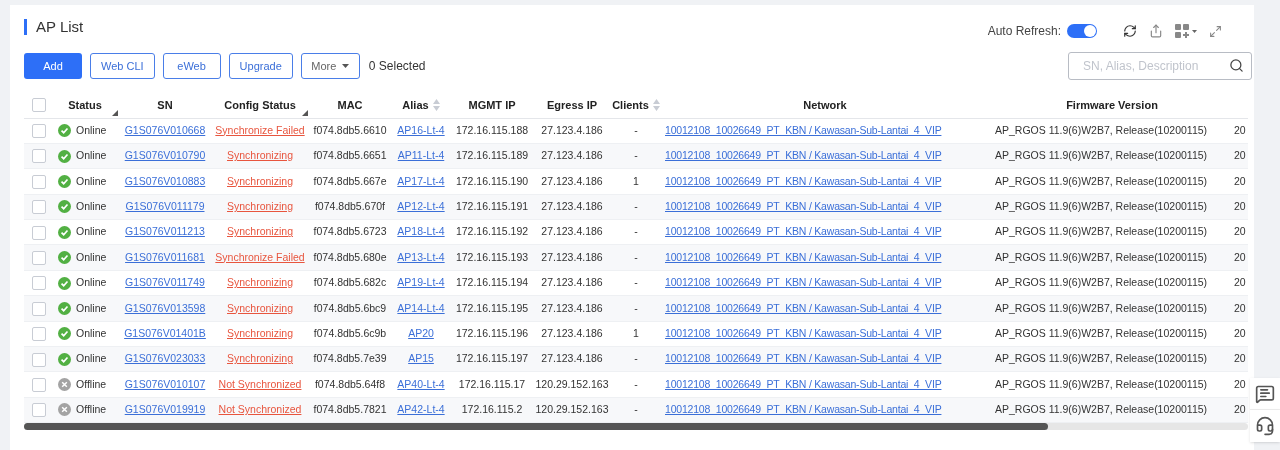  What do you see at coordinates (191, 66) in the screenshot?
I see `toolbar-button: eWeb` at bounding box center [191, 66].